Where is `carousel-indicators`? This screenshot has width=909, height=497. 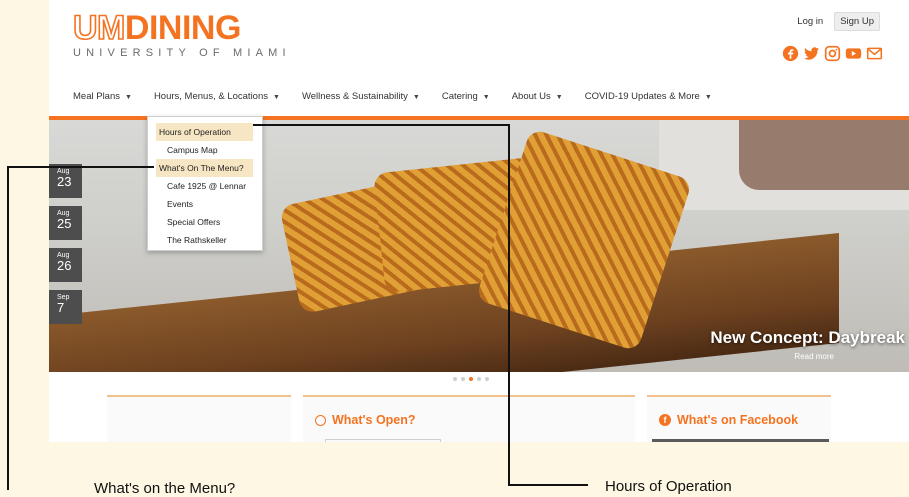 carousel-indicators is located at coordinates (471, 379).